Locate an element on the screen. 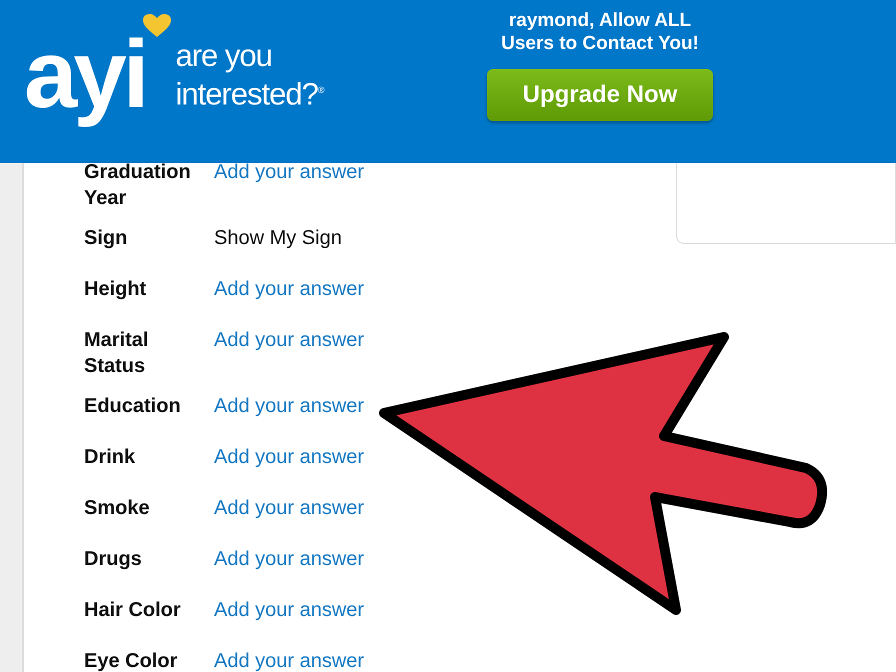 This screenshot has height=672, width=896. field-value: Show My Sign is located at coordinates (278, 238).